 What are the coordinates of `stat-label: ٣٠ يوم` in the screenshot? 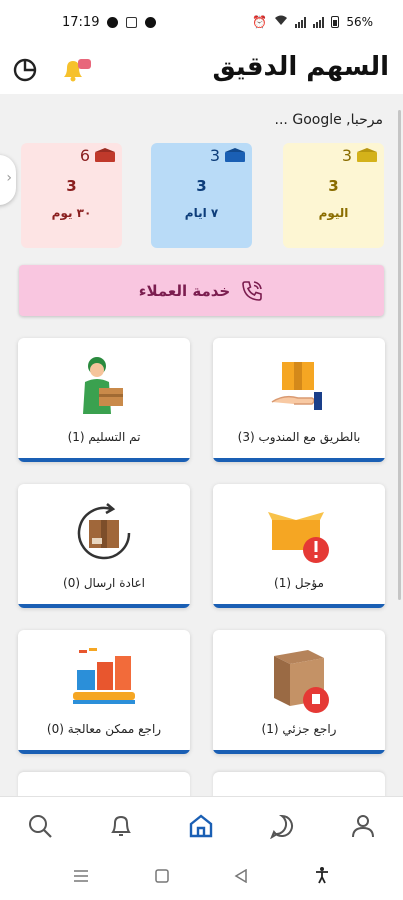 It's located at (71, 213).